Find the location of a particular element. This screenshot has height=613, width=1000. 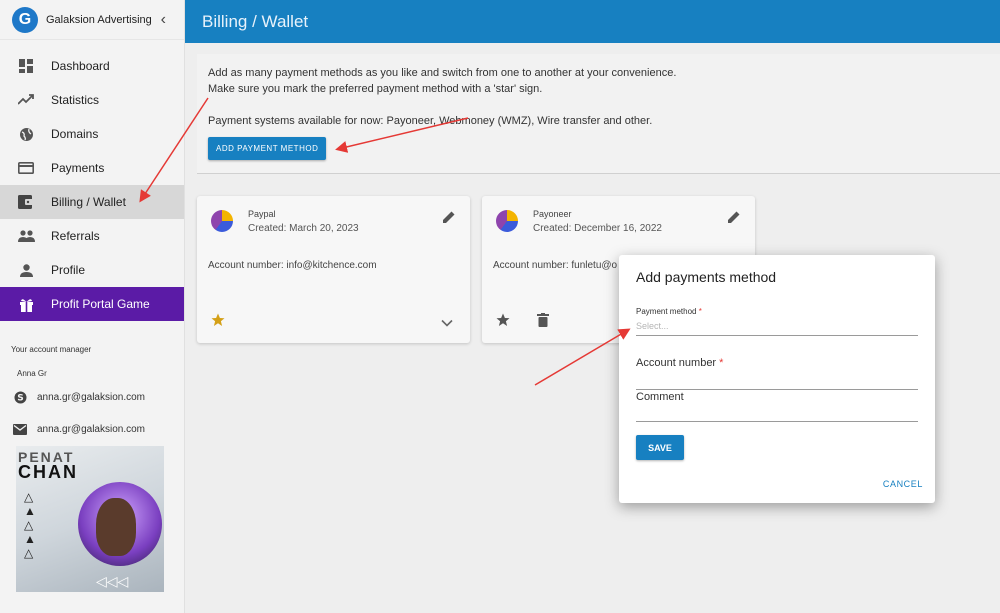

payment-created-date: Created: December 16, 2022 is located at coordinates (597, 228).